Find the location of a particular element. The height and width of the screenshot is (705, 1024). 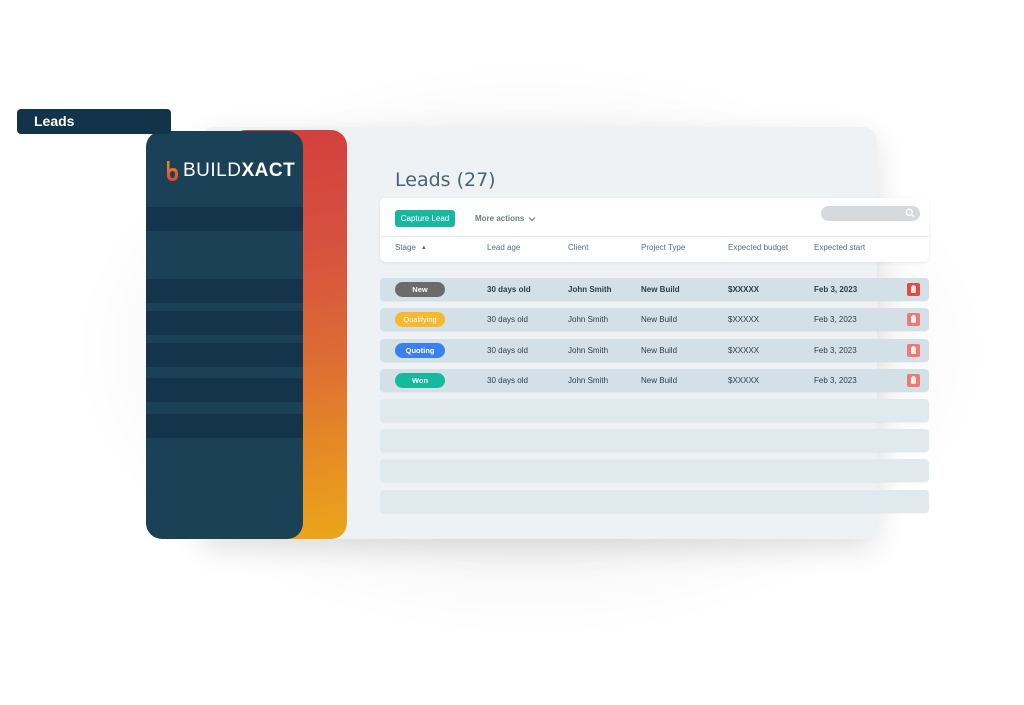

more-actions-label: More actions is located at coordinates (500, 218).